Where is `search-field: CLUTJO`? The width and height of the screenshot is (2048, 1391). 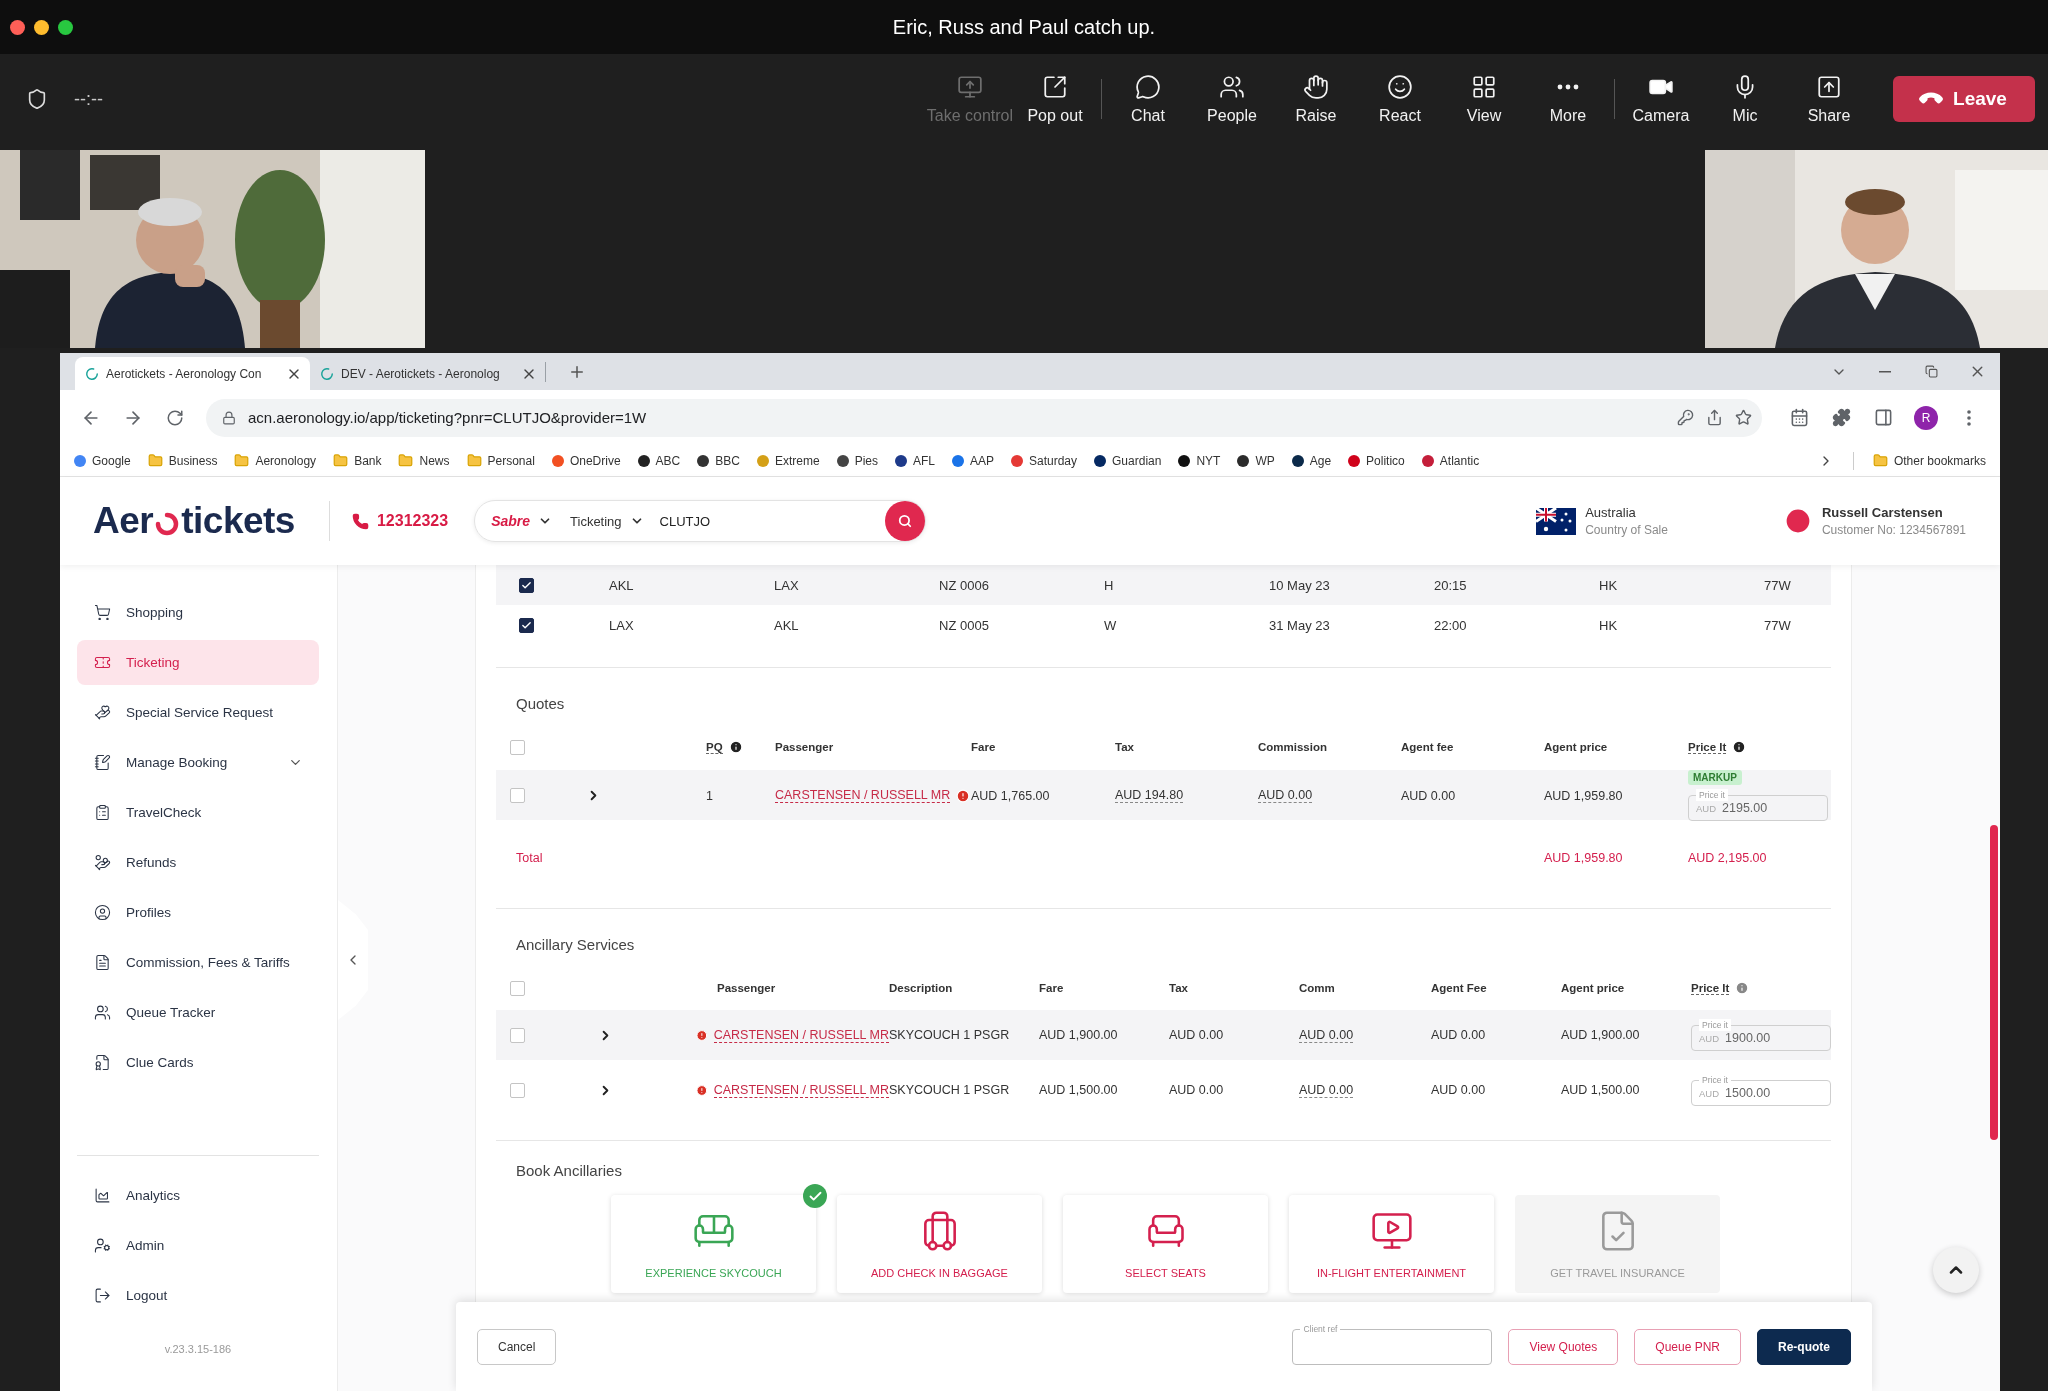
search-field: CLUTJO is located at coordinates (766, 521).